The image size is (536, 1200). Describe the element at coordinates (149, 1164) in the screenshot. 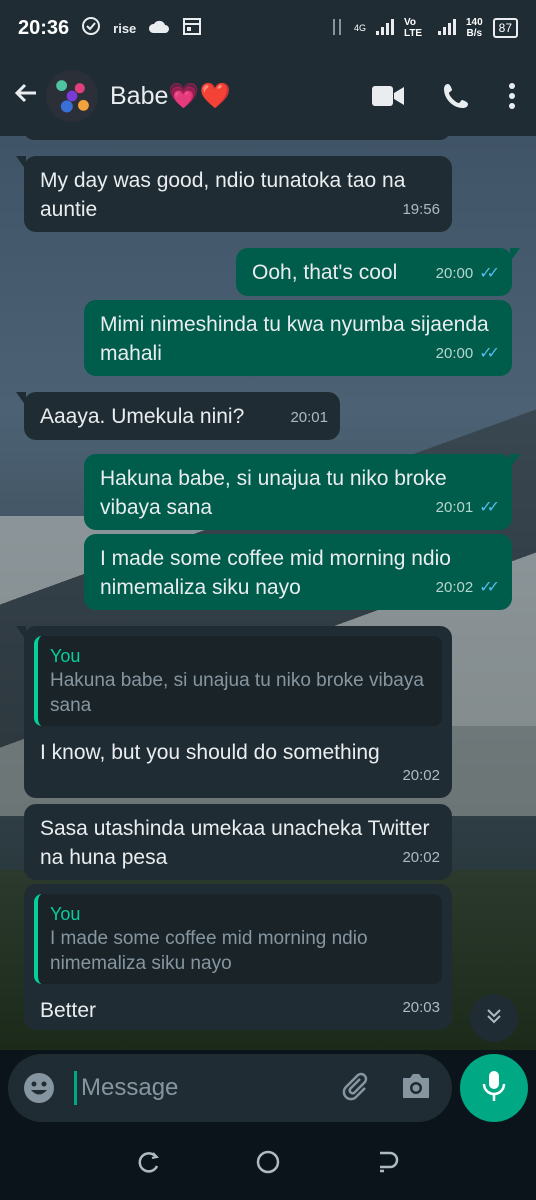

I see `recent-apps-icon` at that location.